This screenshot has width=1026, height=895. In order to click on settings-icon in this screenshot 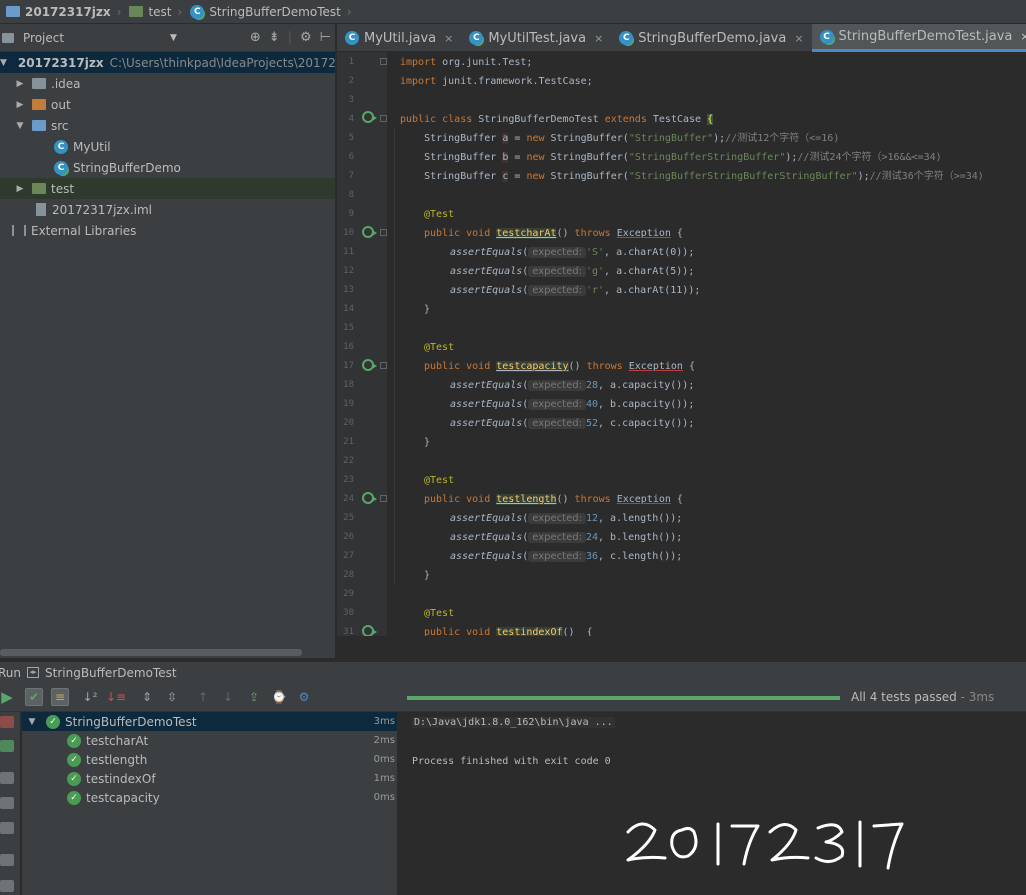, I will do `click(7, 828)`.